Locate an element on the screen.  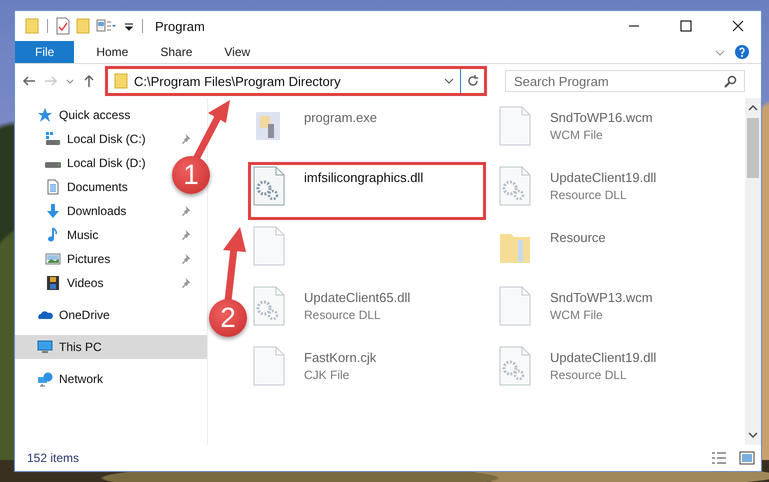
download-icon is located at coordinates (53, 211).